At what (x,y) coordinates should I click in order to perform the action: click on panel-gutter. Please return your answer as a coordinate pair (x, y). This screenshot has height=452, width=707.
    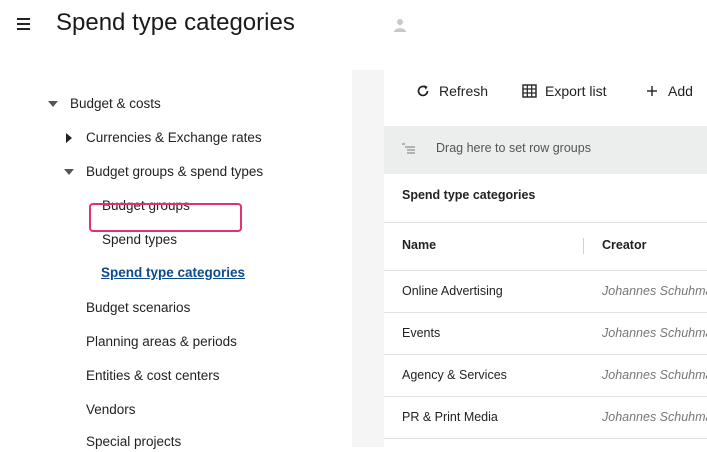
    Looking at the image, I should click on (368, 258).